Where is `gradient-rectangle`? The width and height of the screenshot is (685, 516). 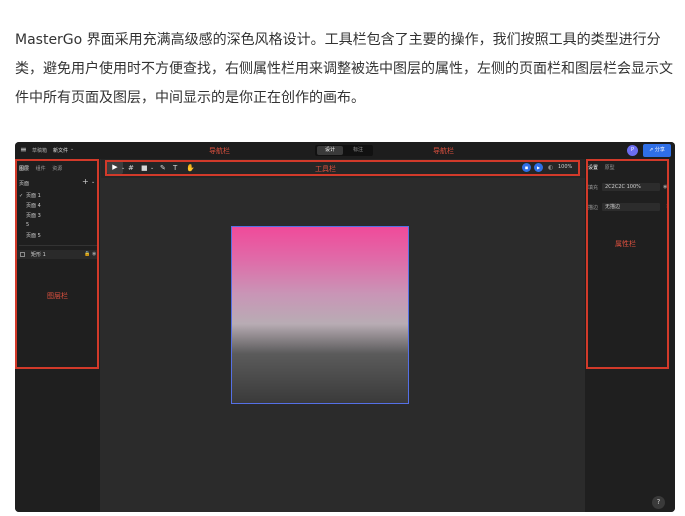 gradient-rectangle is located at coordinates (320, 315).